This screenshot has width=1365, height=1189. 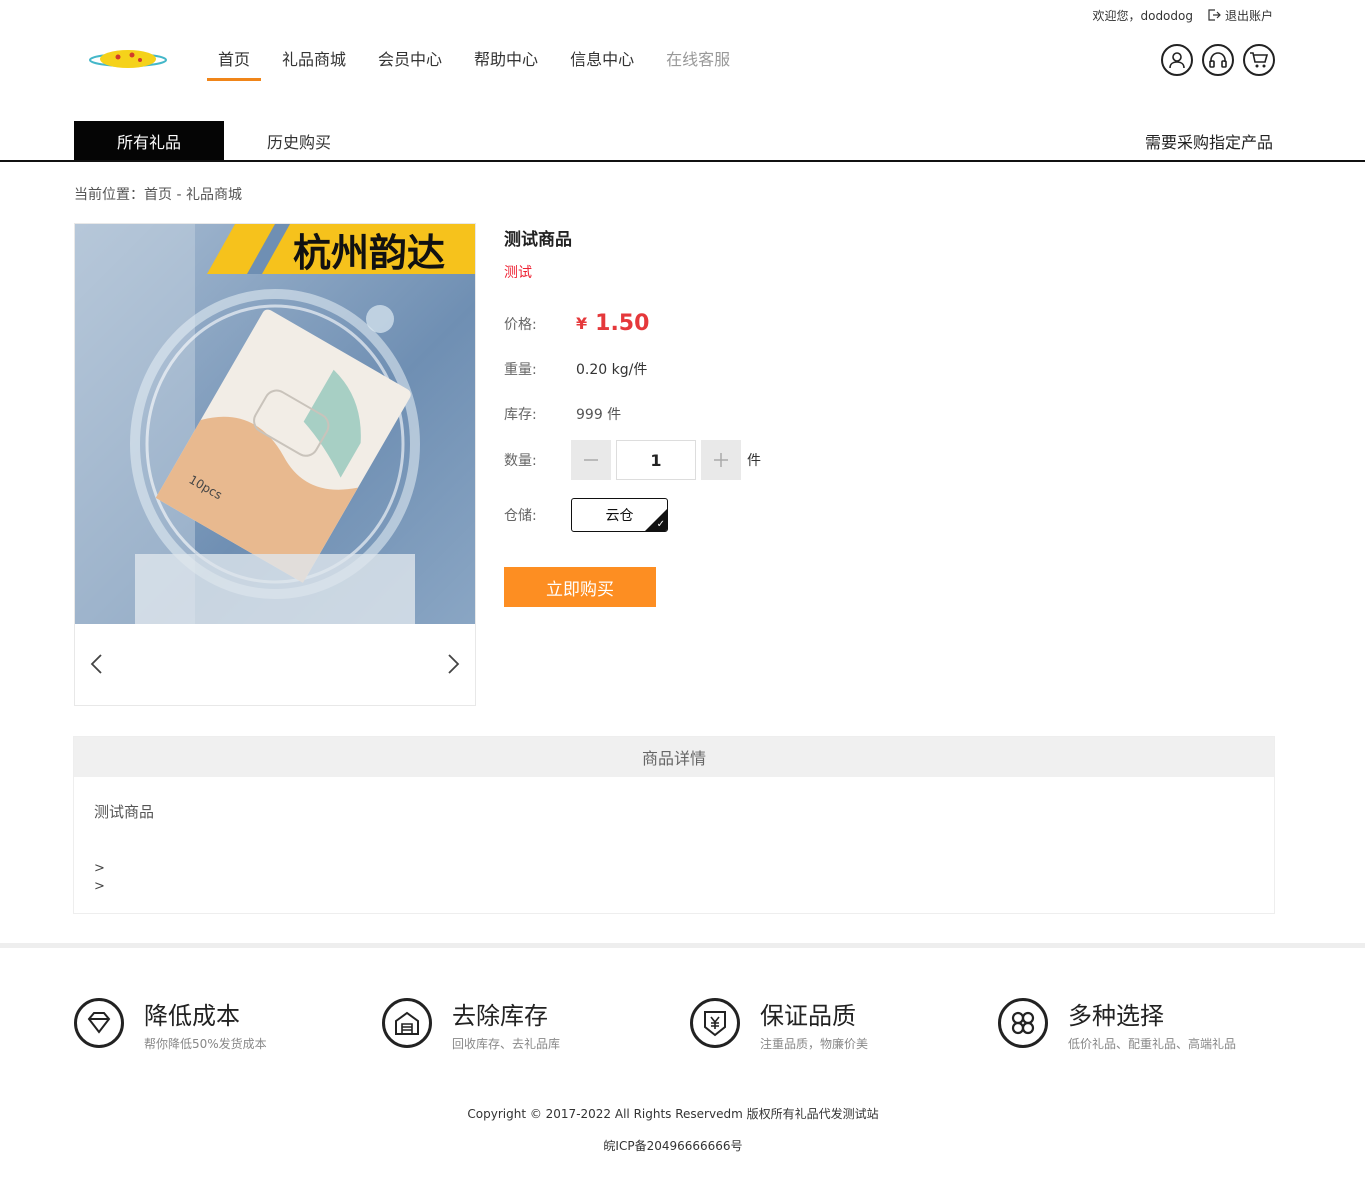 I want to click on headset-icon, so click(x=1218, y=60).